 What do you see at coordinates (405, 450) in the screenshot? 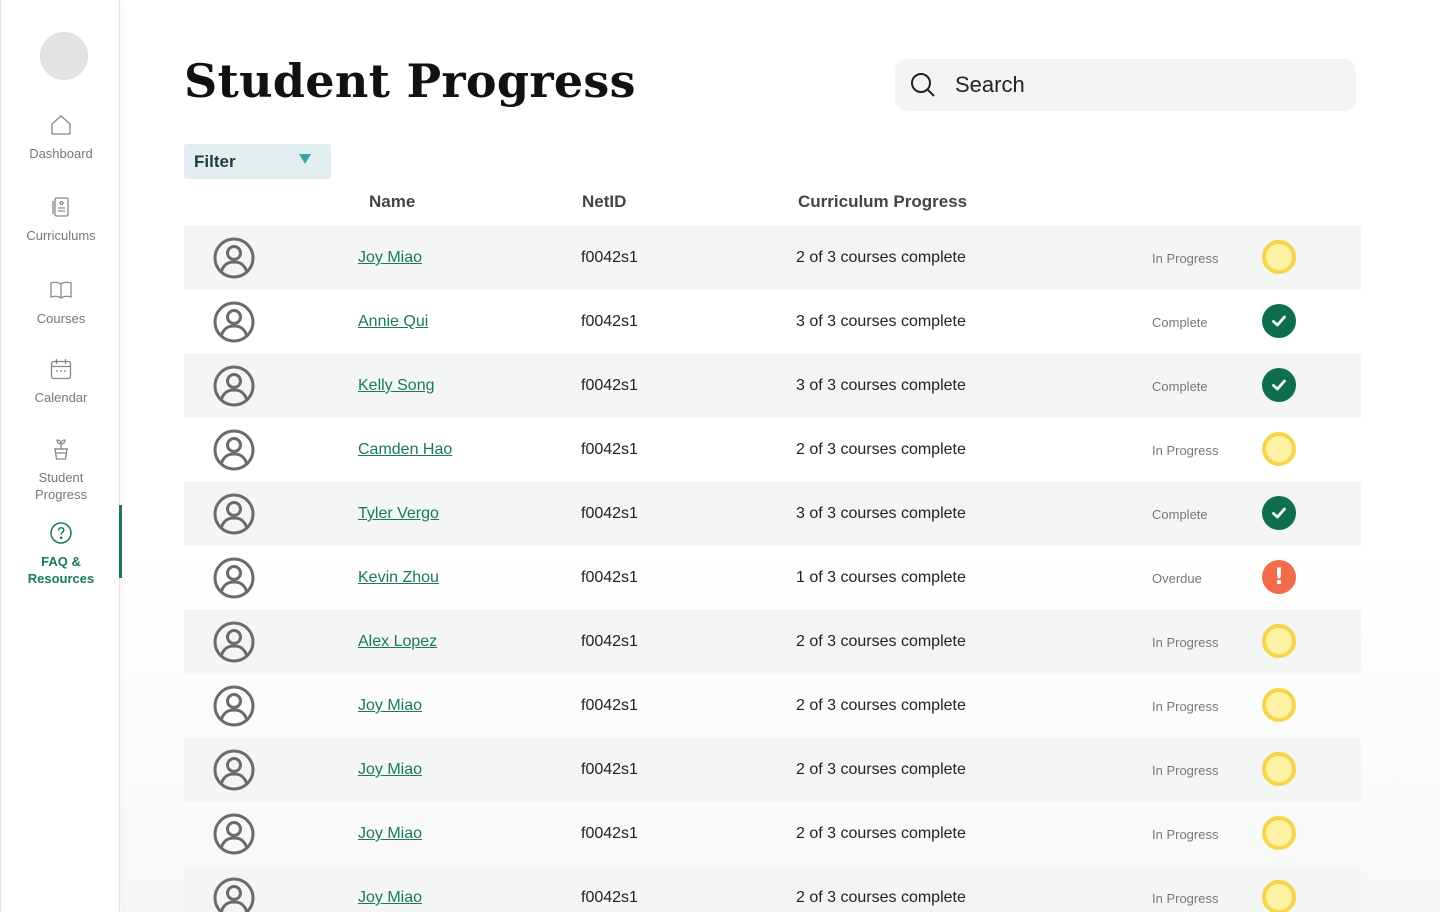
I see `student-name-link: Camden Hao` at bounding box center [405, 450].